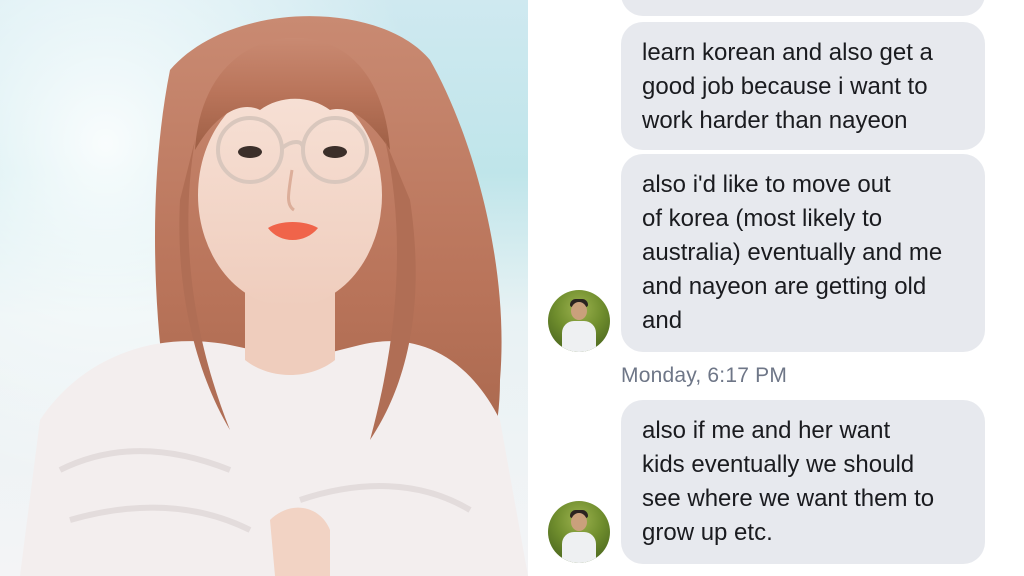  I want to click on message-timestamp: Monday, 6:17 PM, so click(704, 375).